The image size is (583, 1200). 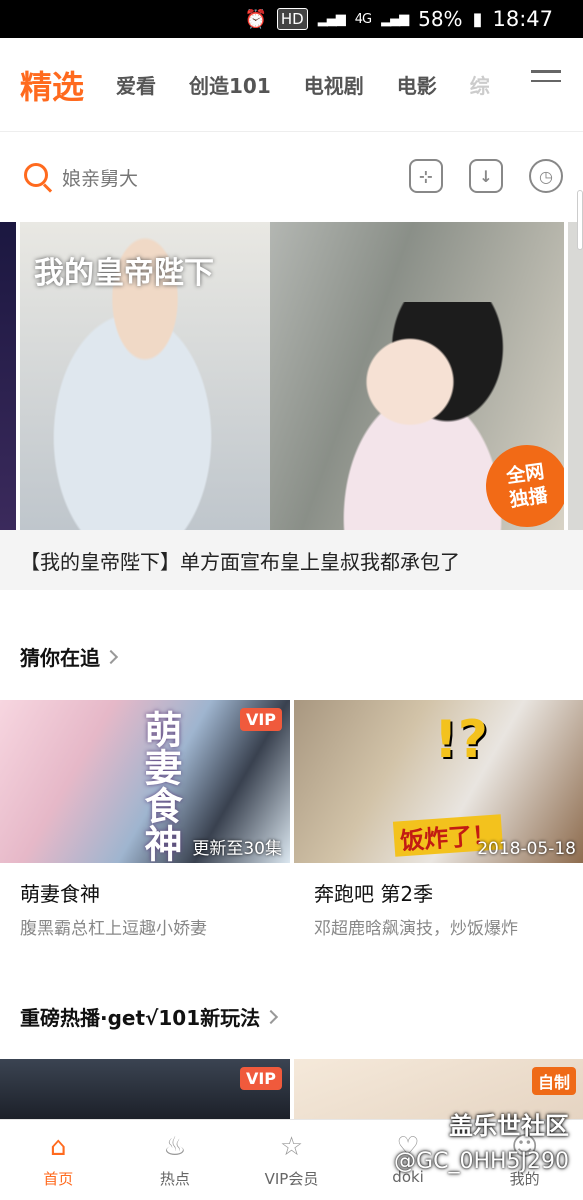 I want to click on signal-icon-2: ▂▄▆, so click(x=395, y=19).